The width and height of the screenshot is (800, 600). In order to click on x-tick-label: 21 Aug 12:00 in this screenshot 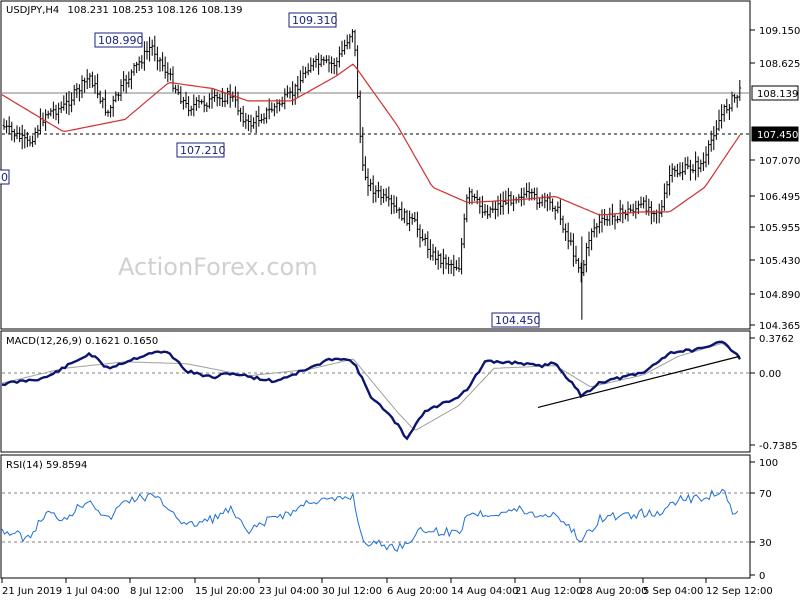, I will do `click(548, 591)`.